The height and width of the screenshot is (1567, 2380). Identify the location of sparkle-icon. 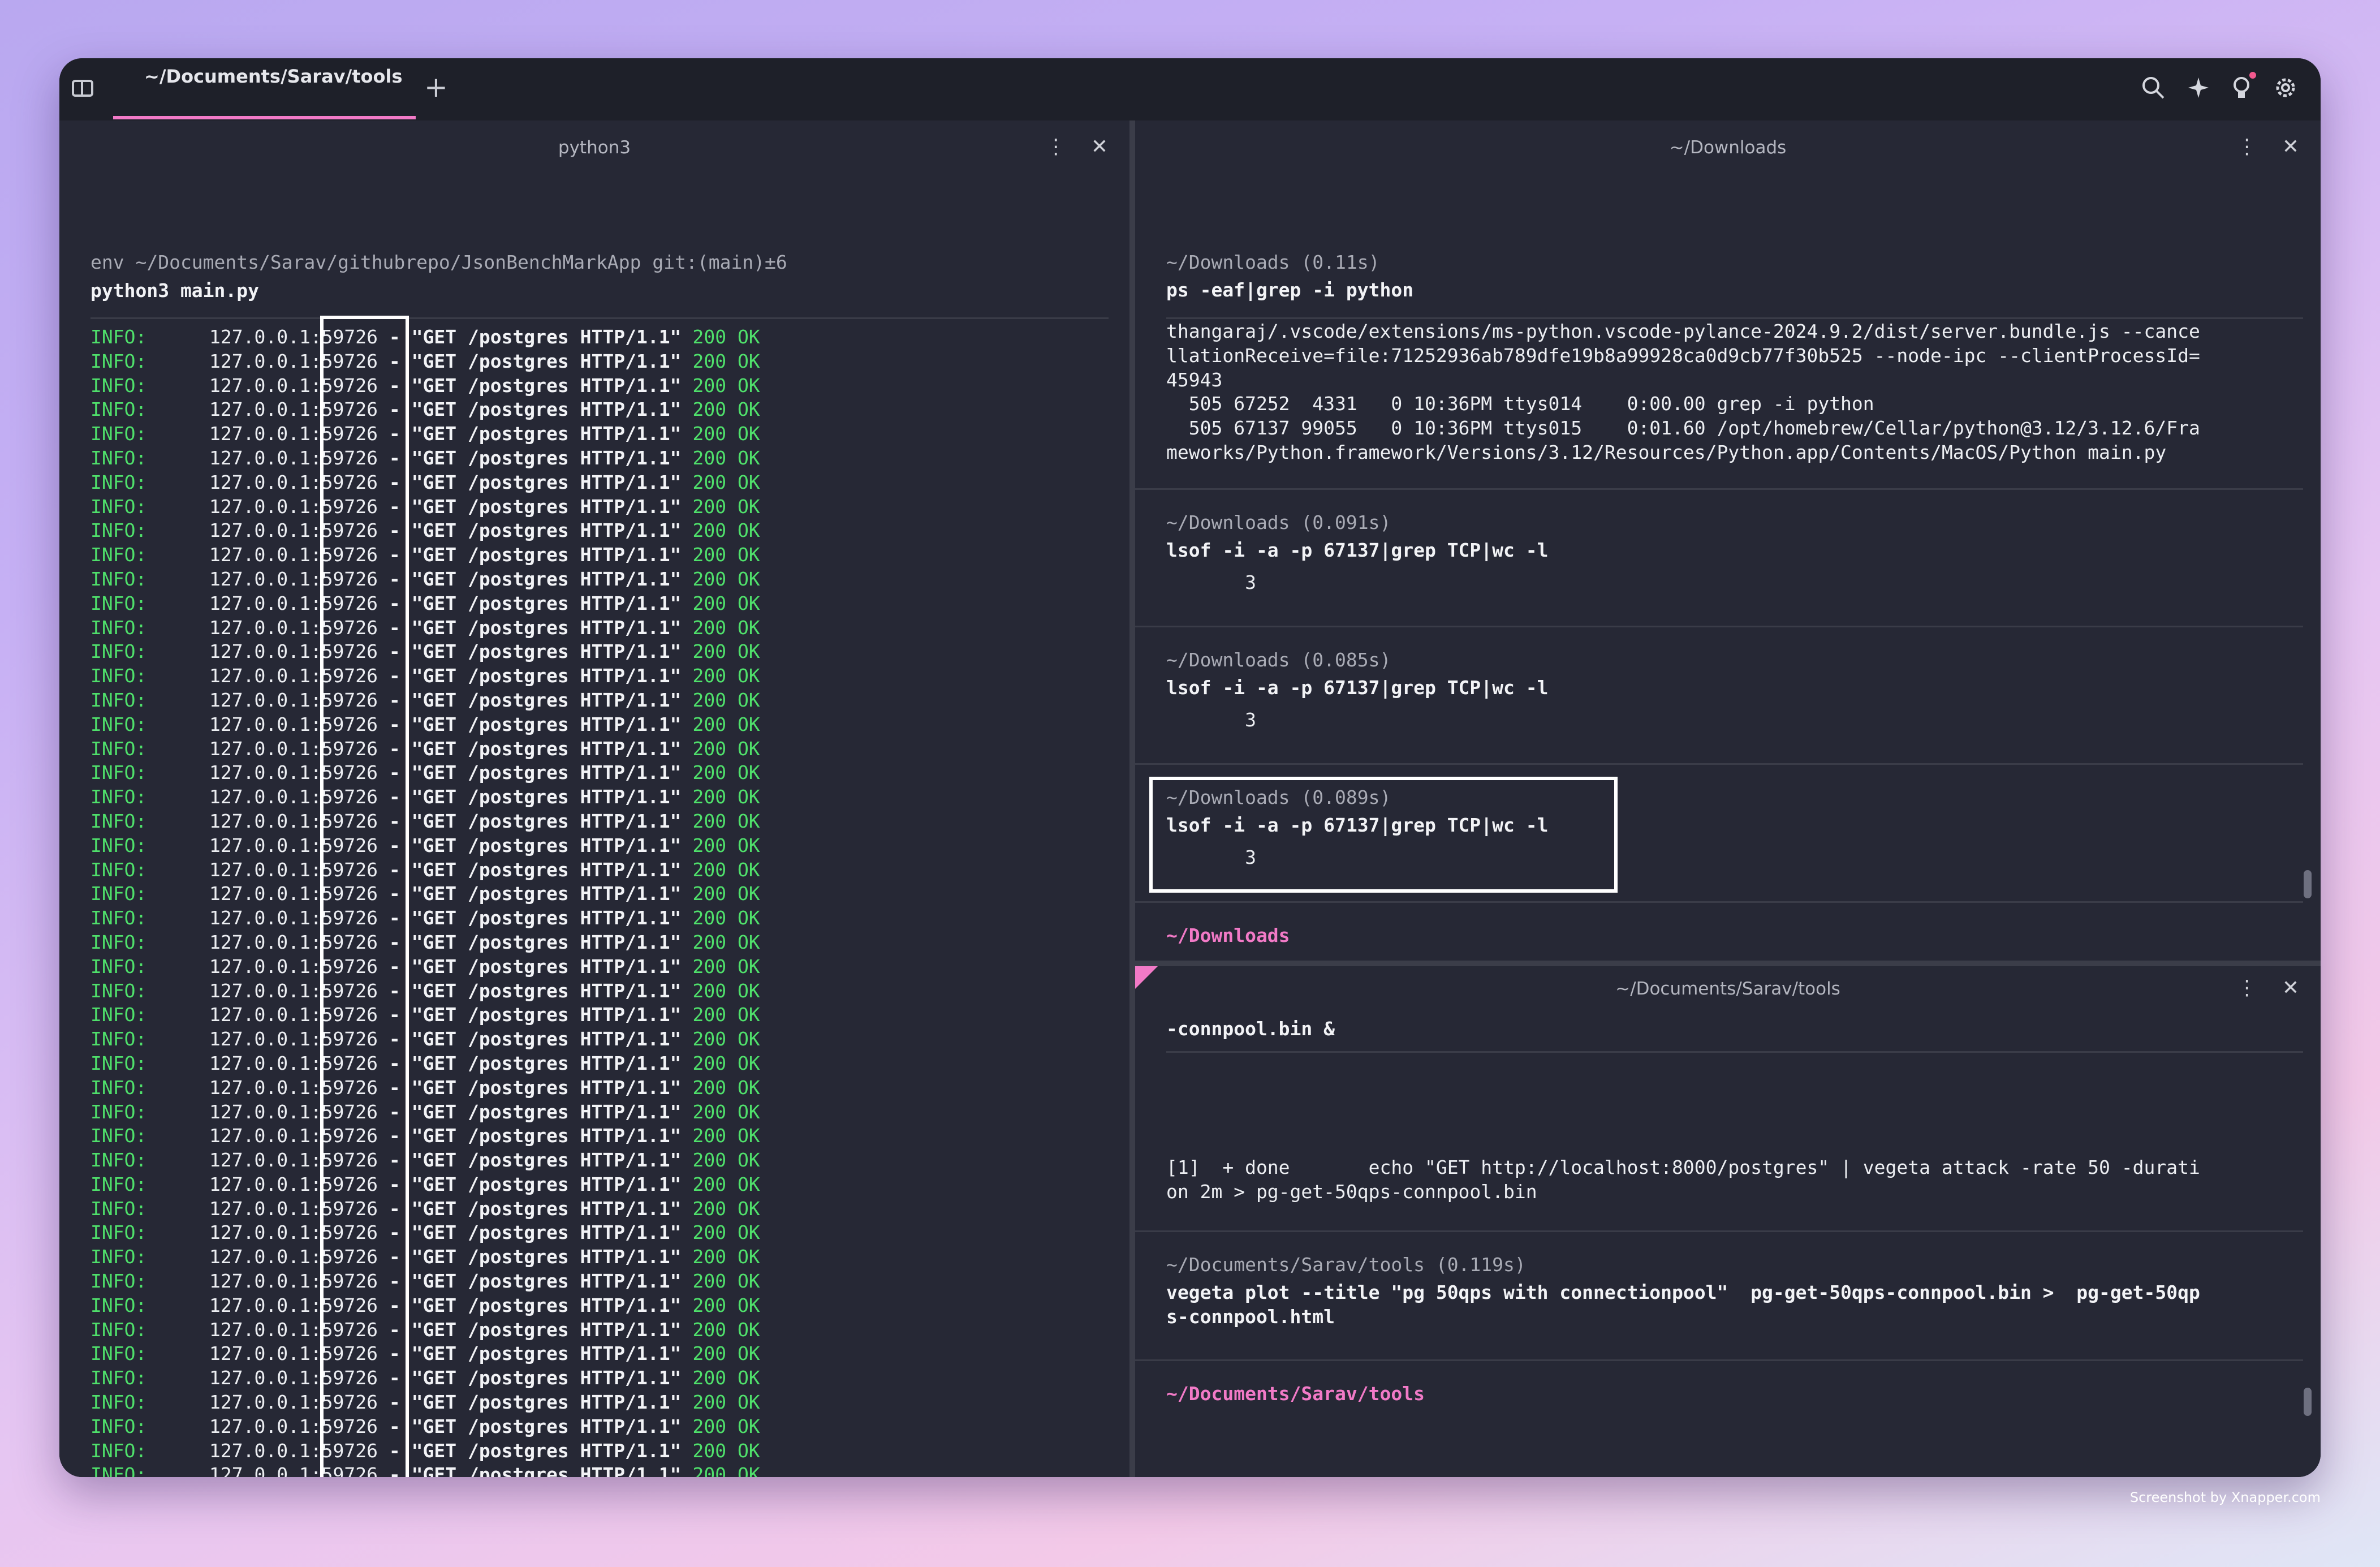
(2197, 87).